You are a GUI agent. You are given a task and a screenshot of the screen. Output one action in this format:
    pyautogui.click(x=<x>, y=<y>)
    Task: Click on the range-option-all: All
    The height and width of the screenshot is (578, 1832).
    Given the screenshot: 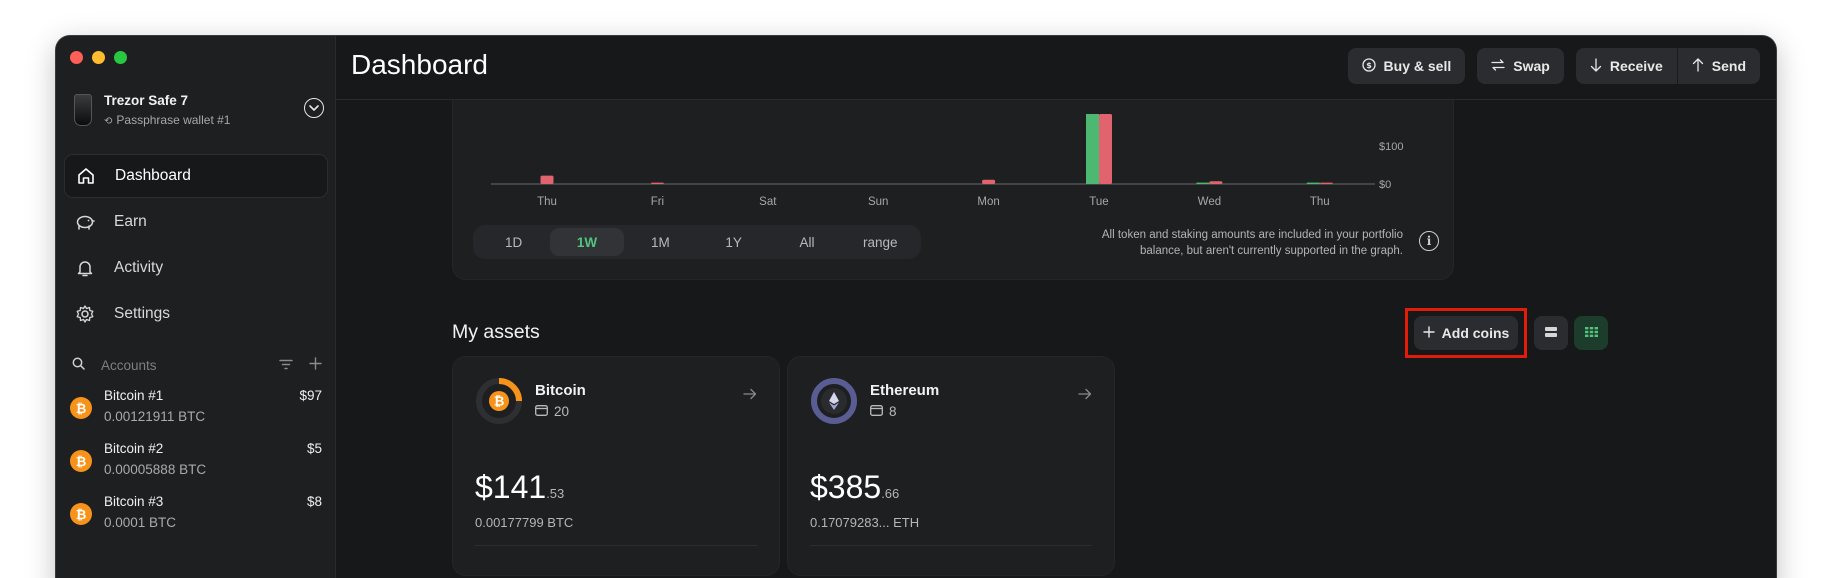 What is the action you would take?
    pyautogui.click(x=806, y=242)
    